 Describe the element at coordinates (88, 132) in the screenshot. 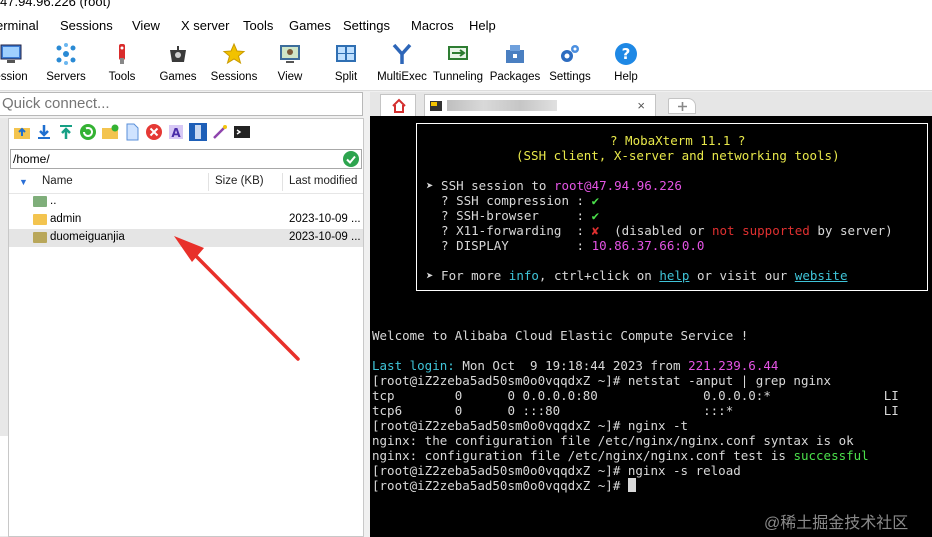

I see `refresh-icon` at that location.